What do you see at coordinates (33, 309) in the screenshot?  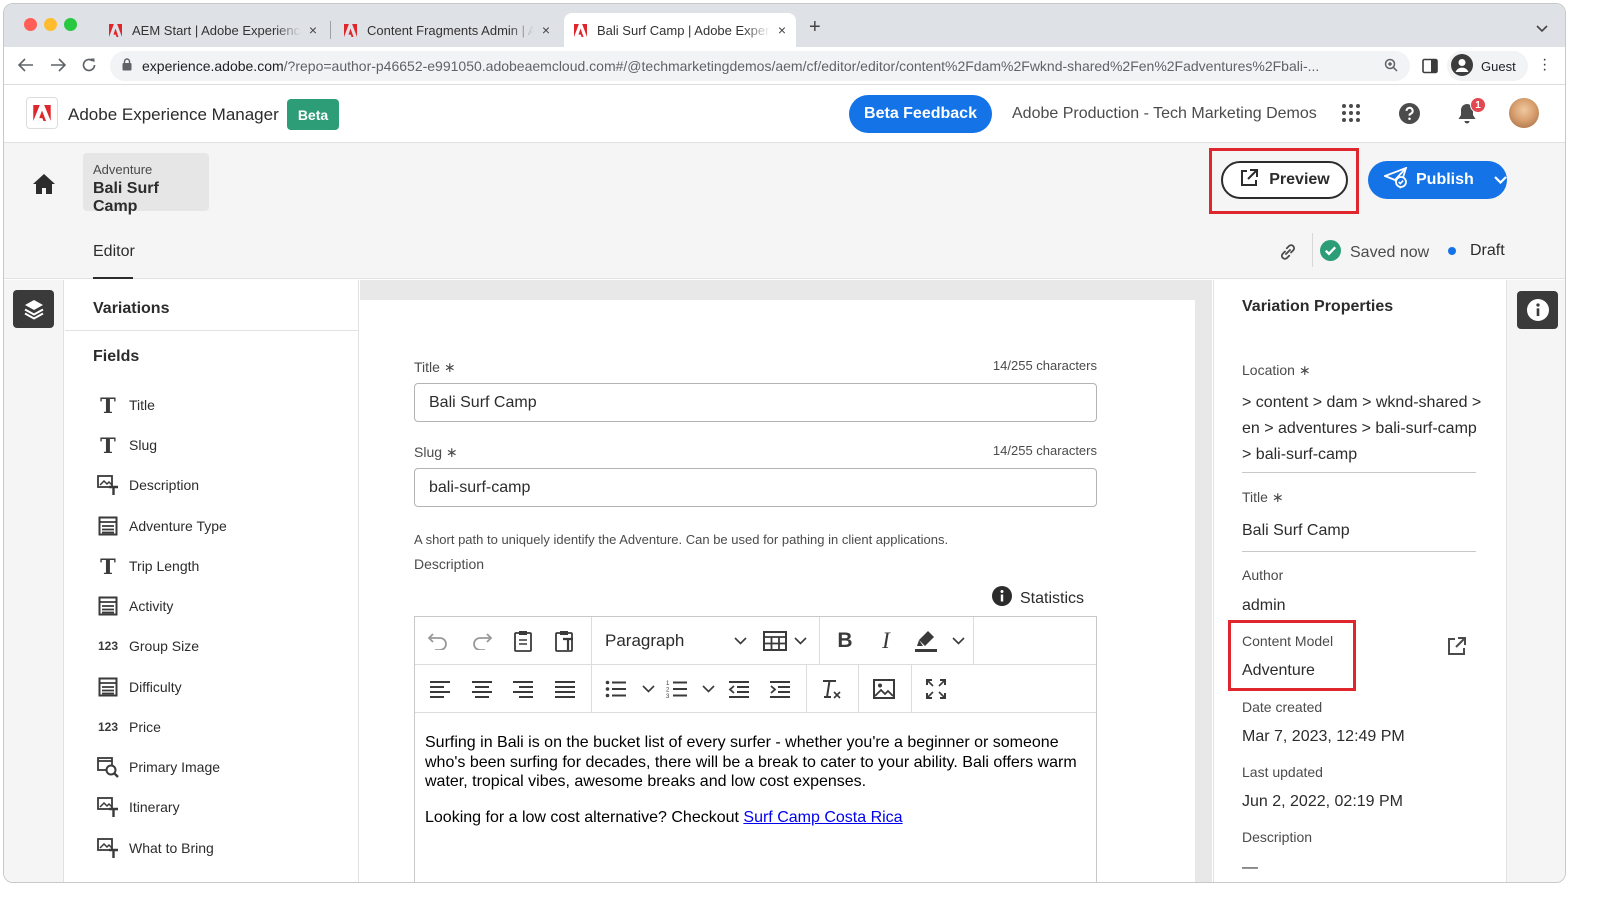 I see `layers-toggle-button` at bounding box center [33, 309].